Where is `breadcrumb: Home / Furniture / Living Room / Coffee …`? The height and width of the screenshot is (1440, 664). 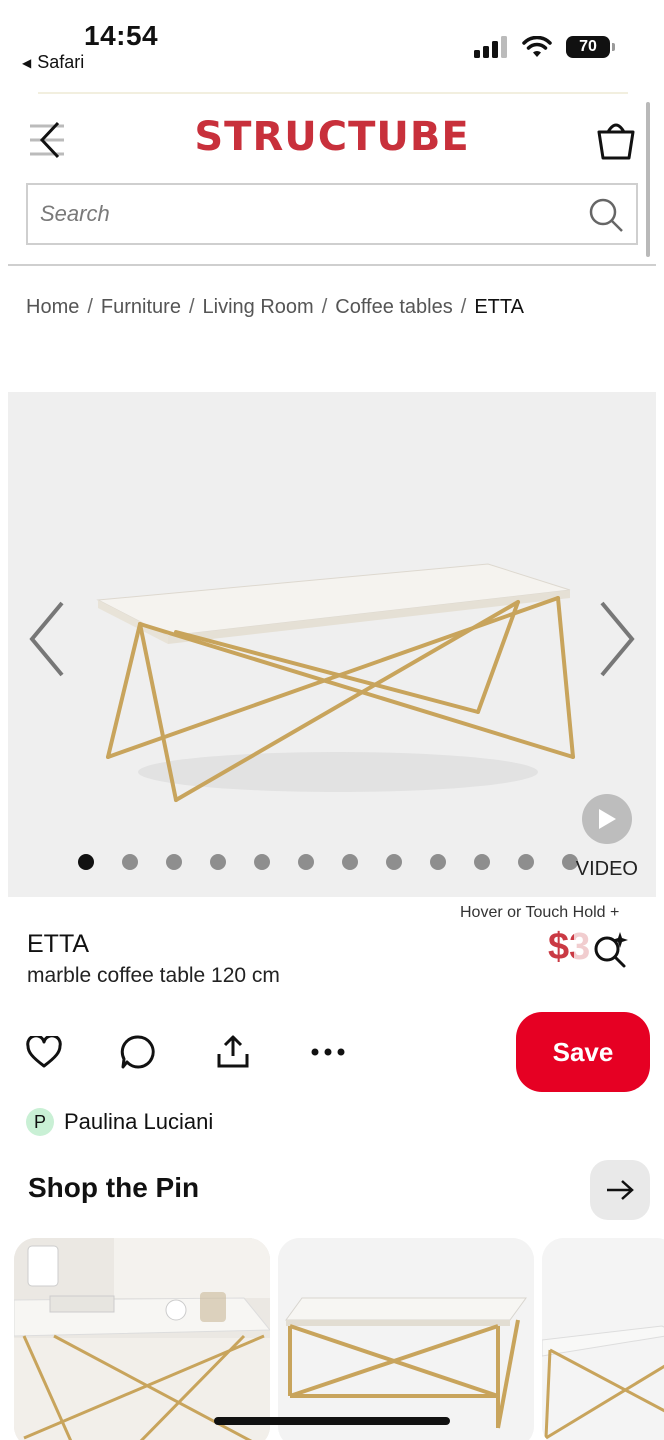 breadcrumb: Home / Furniture / Living Room / Coffee … is located at coordinates (275, 307).